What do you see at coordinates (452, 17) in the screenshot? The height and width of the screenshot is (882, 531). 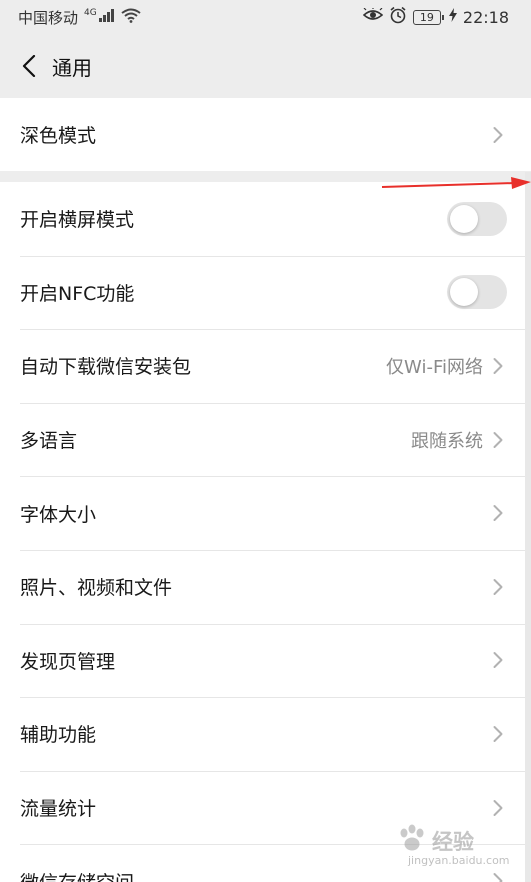 I see `charging-icon` at bounding box center [452, 17].